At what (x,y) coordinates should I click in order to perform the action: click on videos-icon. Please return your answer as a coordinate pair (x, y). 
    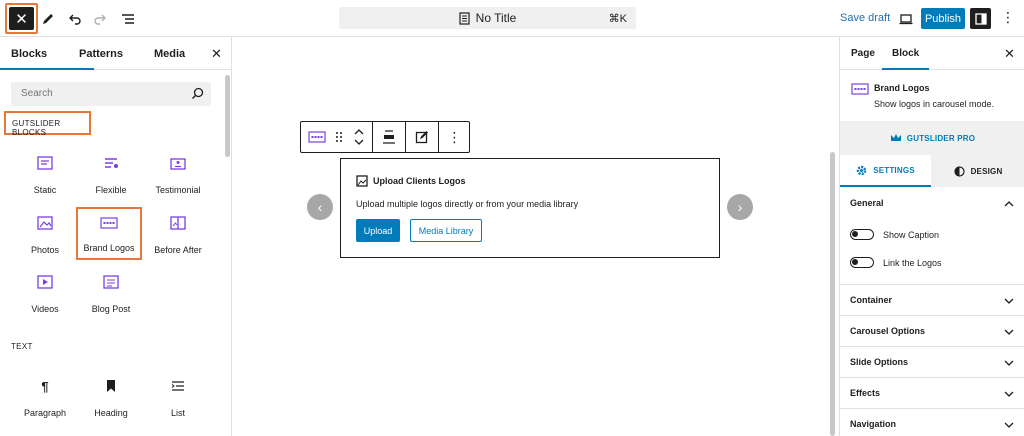
    Looking at the image, I should click on (45, 282).